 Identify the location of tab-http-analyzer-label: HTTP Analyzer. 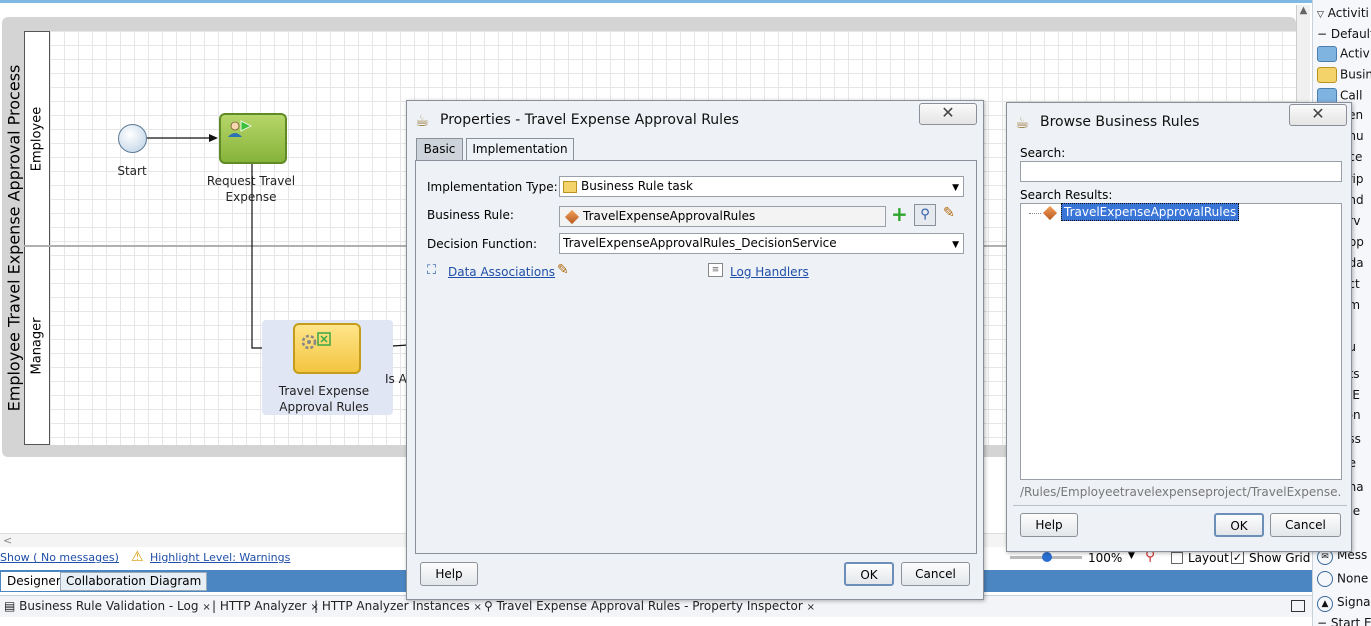
(263, 606).